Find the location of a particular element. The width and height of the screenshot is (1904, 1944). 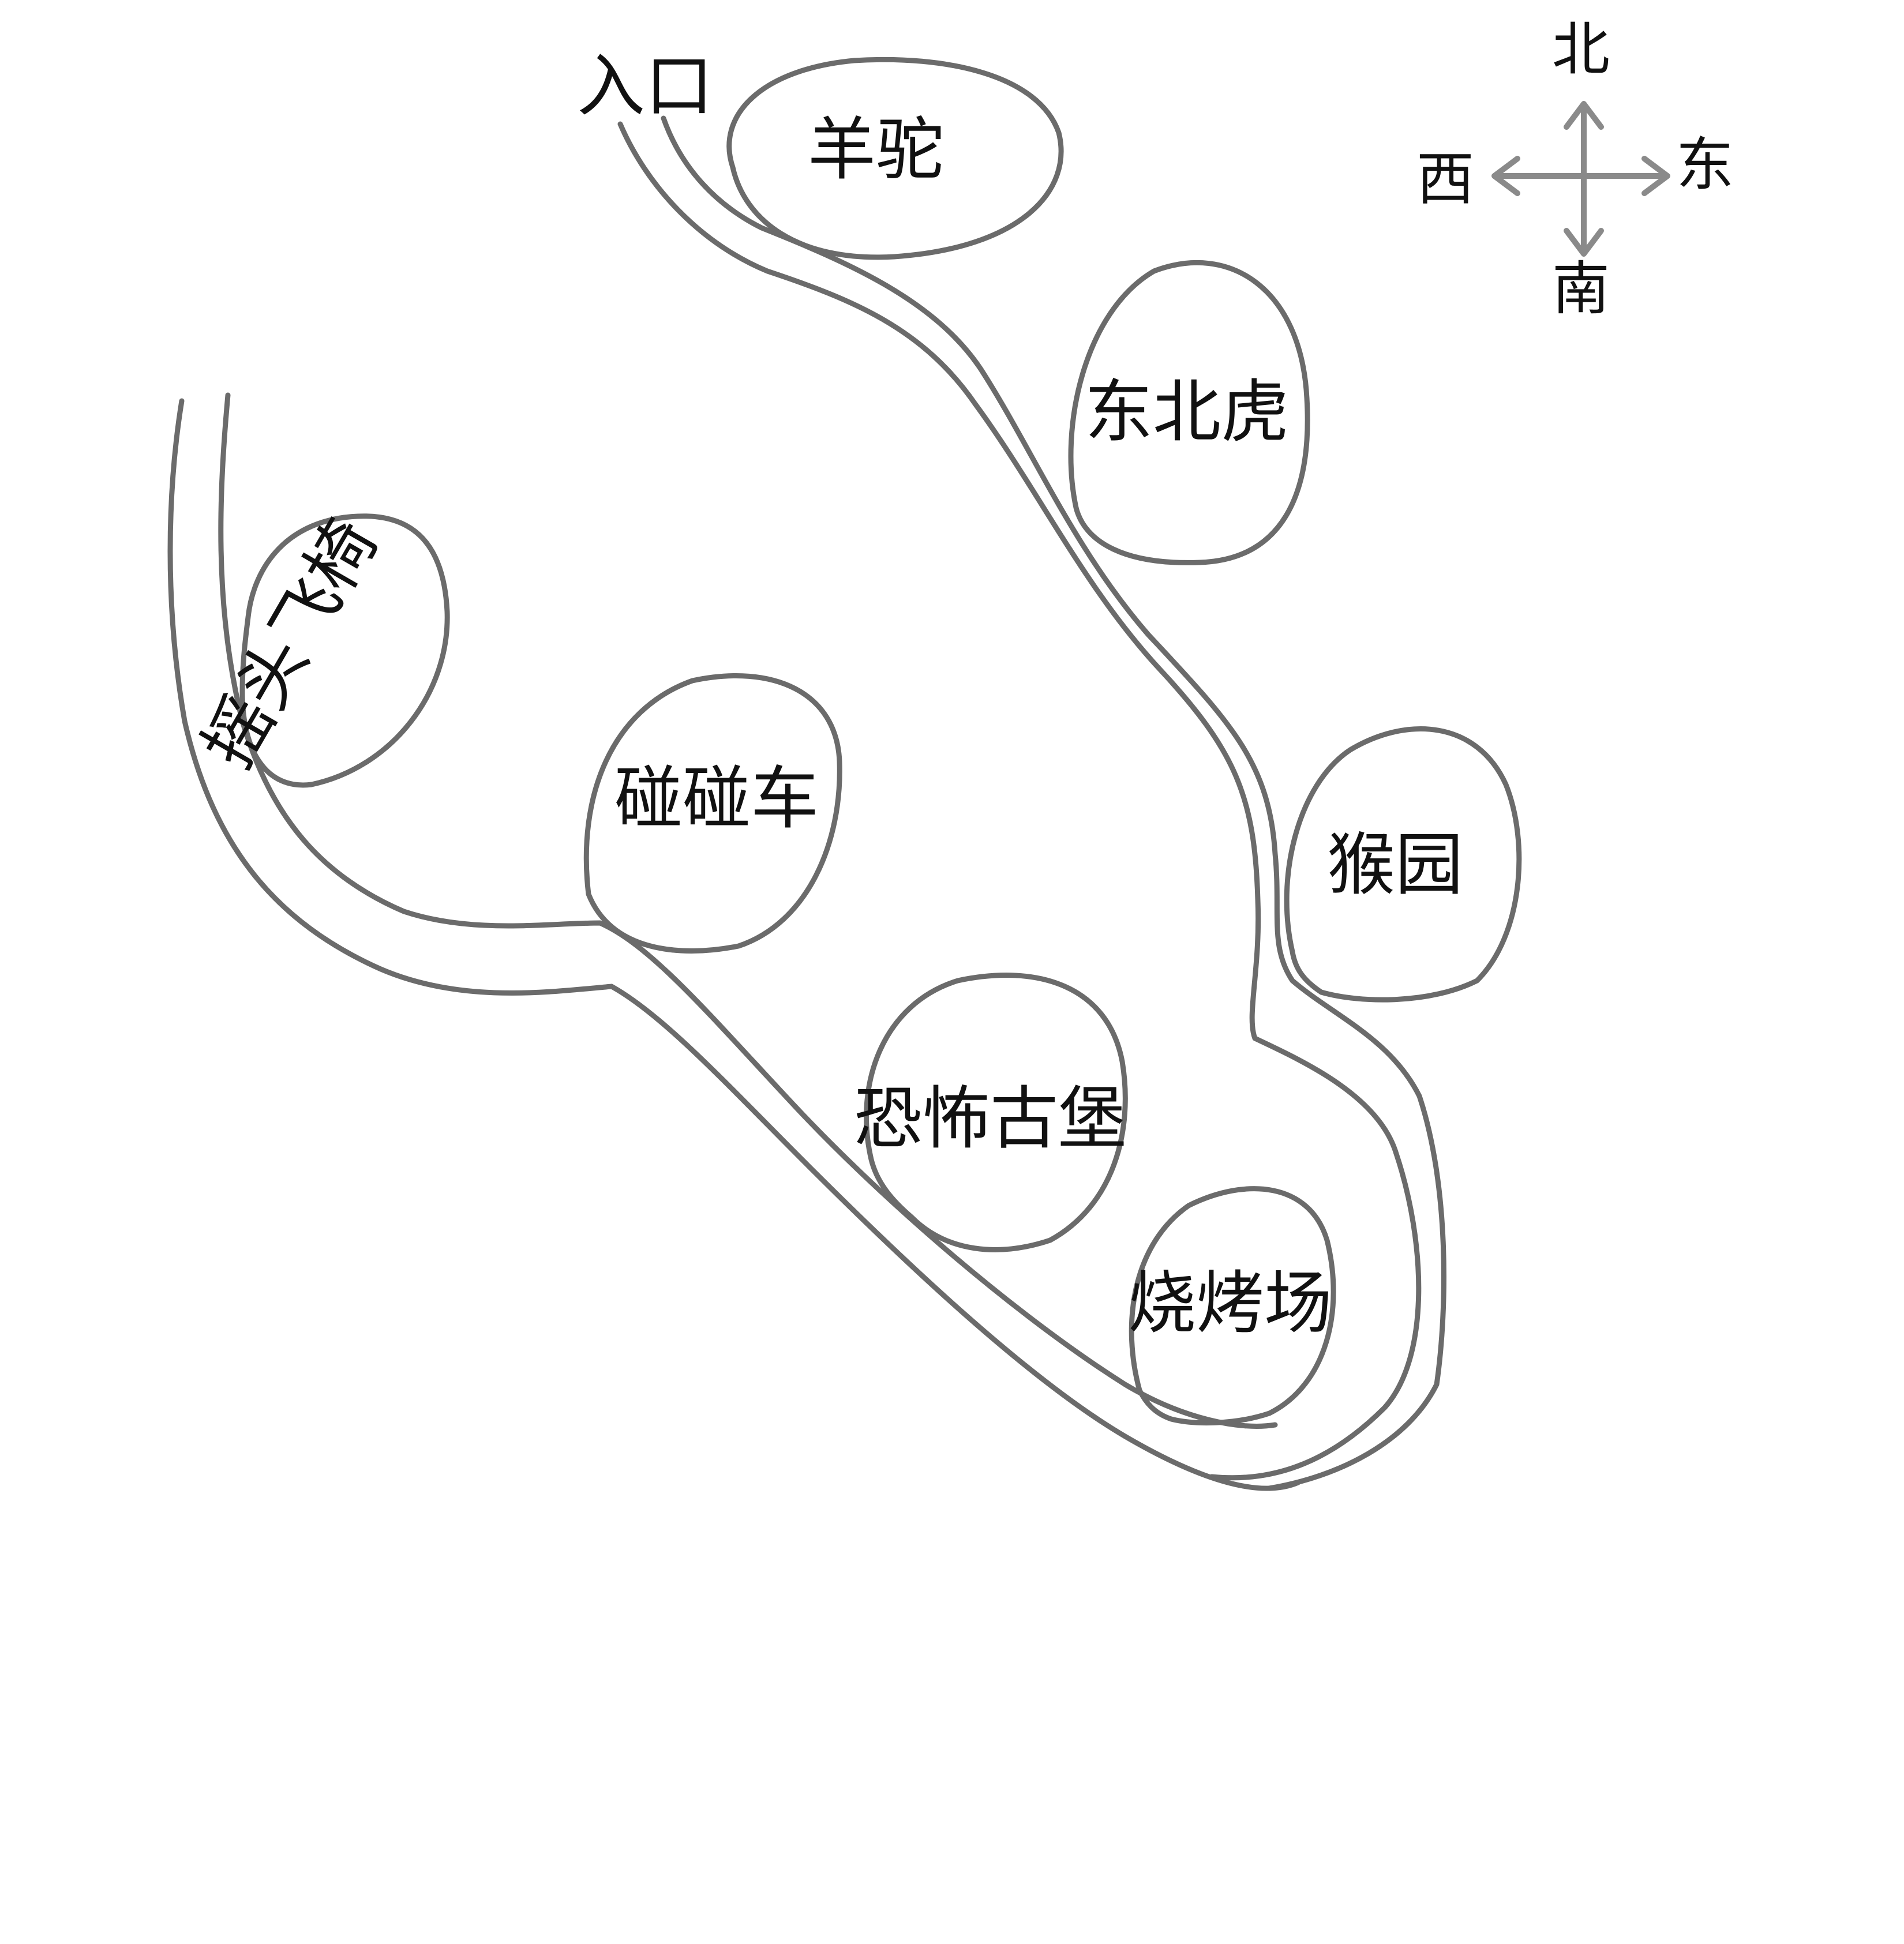

bbq-label: 烧烤场 is located at coordinates (1230, 1303).